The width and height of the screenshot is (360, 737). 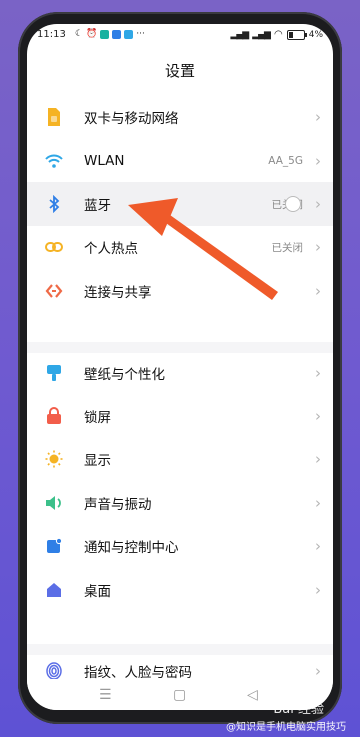 I want to click on annotation-arrow, so click(x=203, y=249).